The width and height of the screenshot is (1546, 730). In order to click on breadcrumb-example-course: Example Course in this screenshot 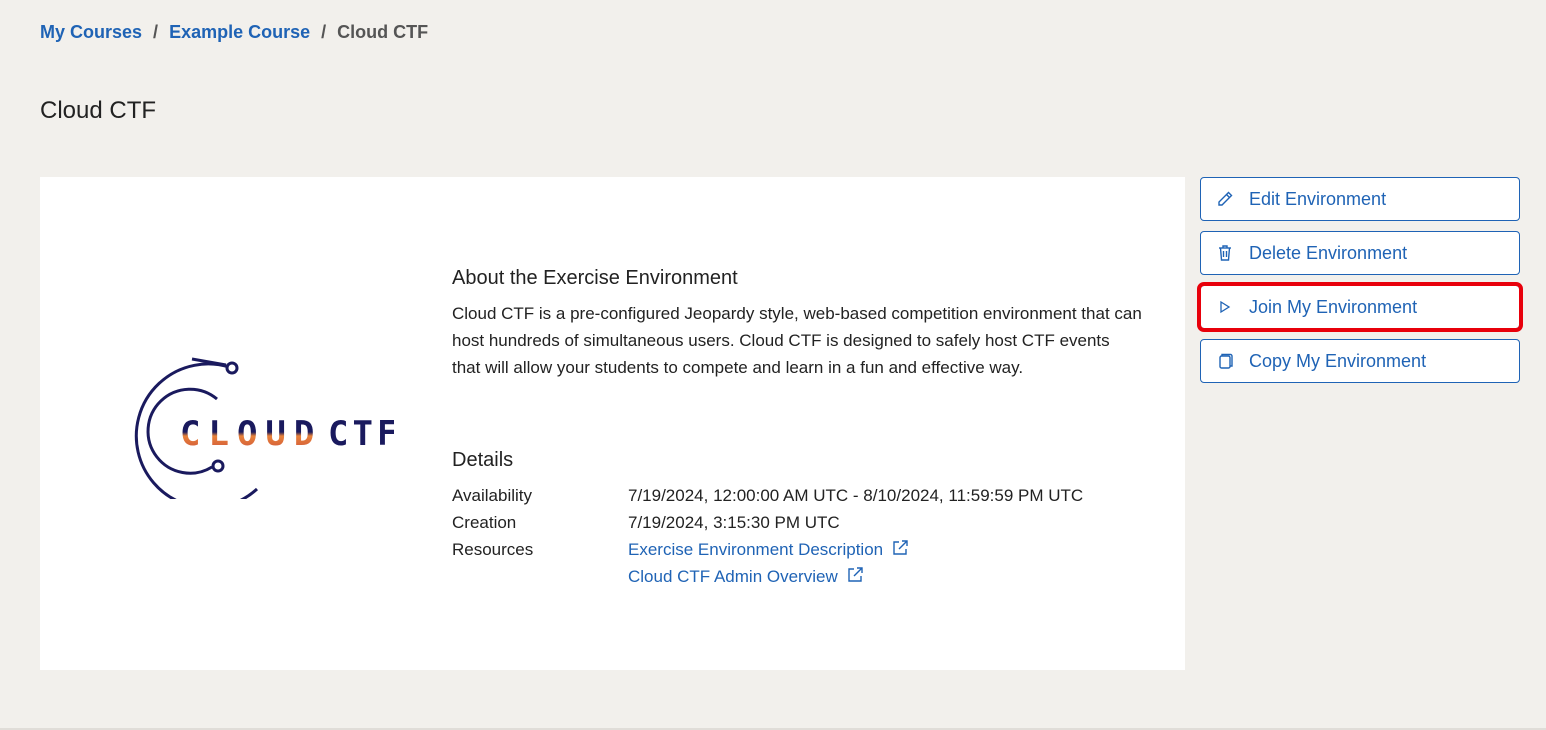, I will do `click(239, 32)`.